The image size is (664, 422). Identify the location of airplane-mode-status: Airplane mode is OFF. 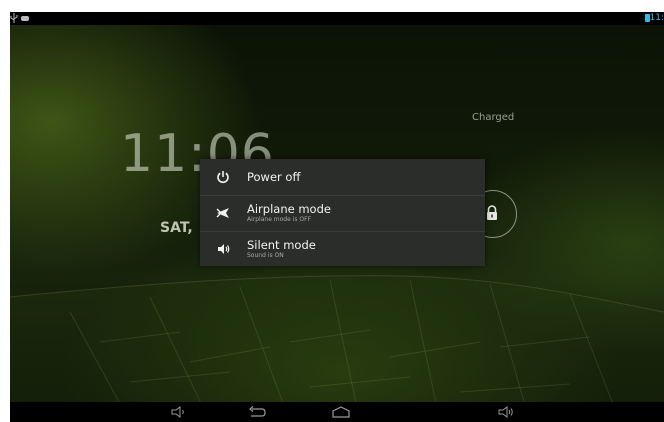
(279, 219).